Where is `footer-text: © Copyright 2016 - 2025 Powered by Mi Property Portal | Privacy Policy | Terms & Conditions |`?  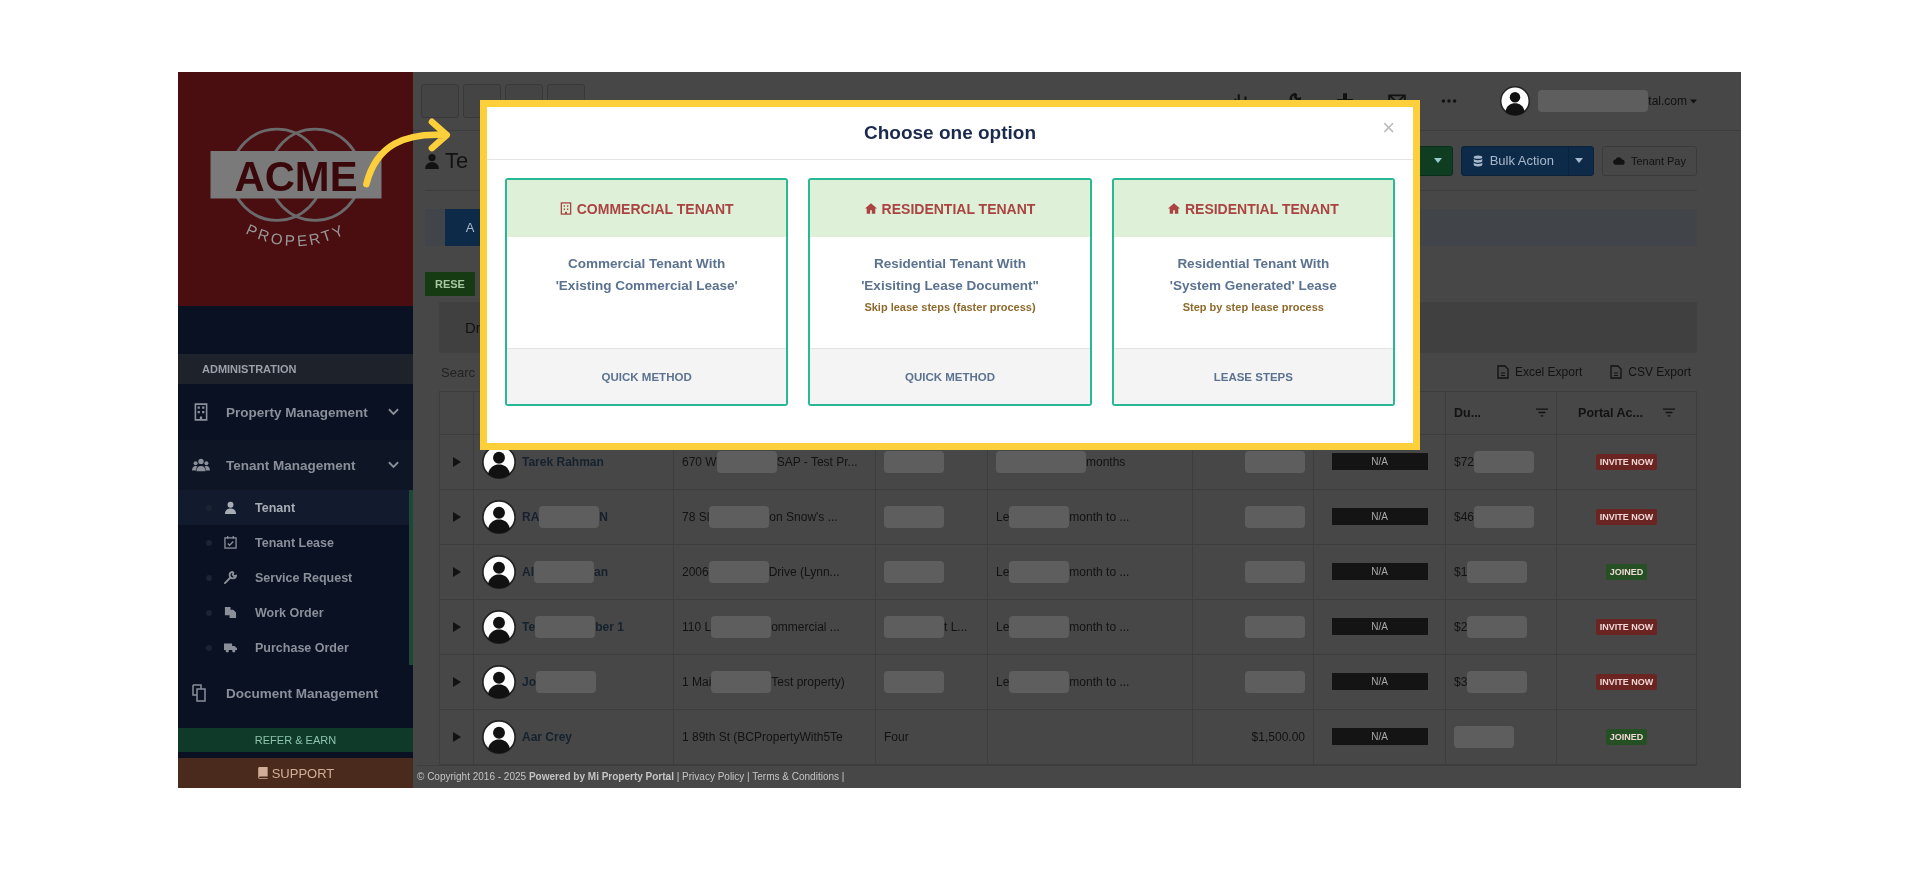
footer-text: © Copyright 2016 - 2025 Powered by Mi Property Portal | Privacy Policy | Terms & Conditions | is located at coordinates (1057, 776).